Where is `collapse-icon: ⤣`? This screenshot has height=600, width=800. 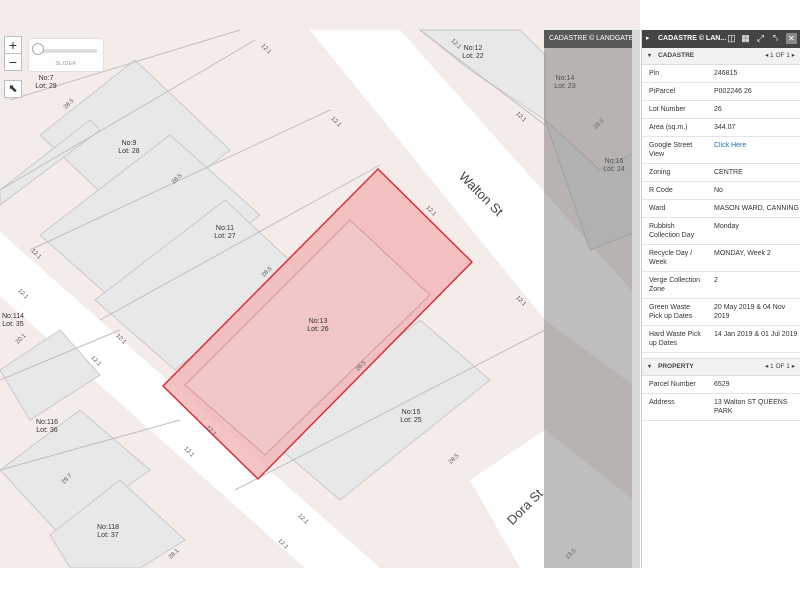 collapse-icon: ⤣ is located at coordinates (775, 38).